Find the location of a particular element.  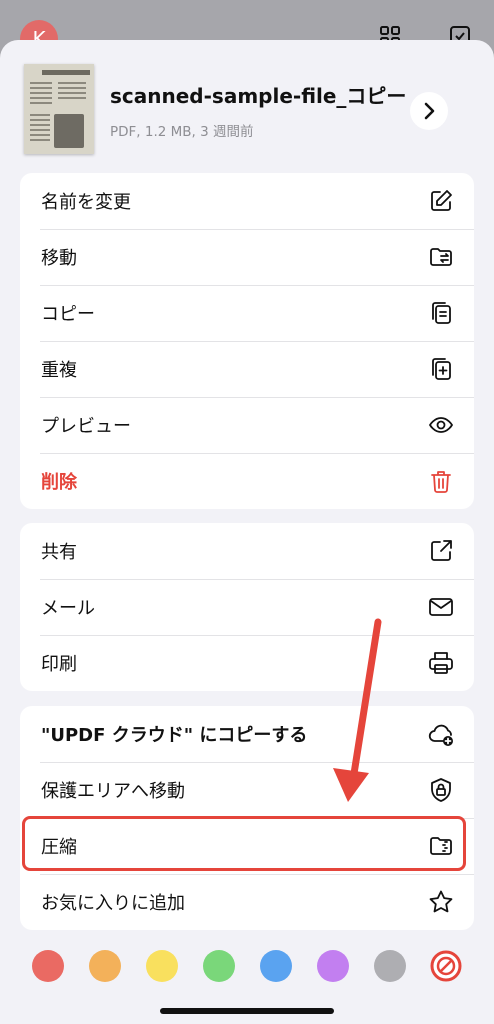

row-label: 削除 is located at coordinates (59, 482).